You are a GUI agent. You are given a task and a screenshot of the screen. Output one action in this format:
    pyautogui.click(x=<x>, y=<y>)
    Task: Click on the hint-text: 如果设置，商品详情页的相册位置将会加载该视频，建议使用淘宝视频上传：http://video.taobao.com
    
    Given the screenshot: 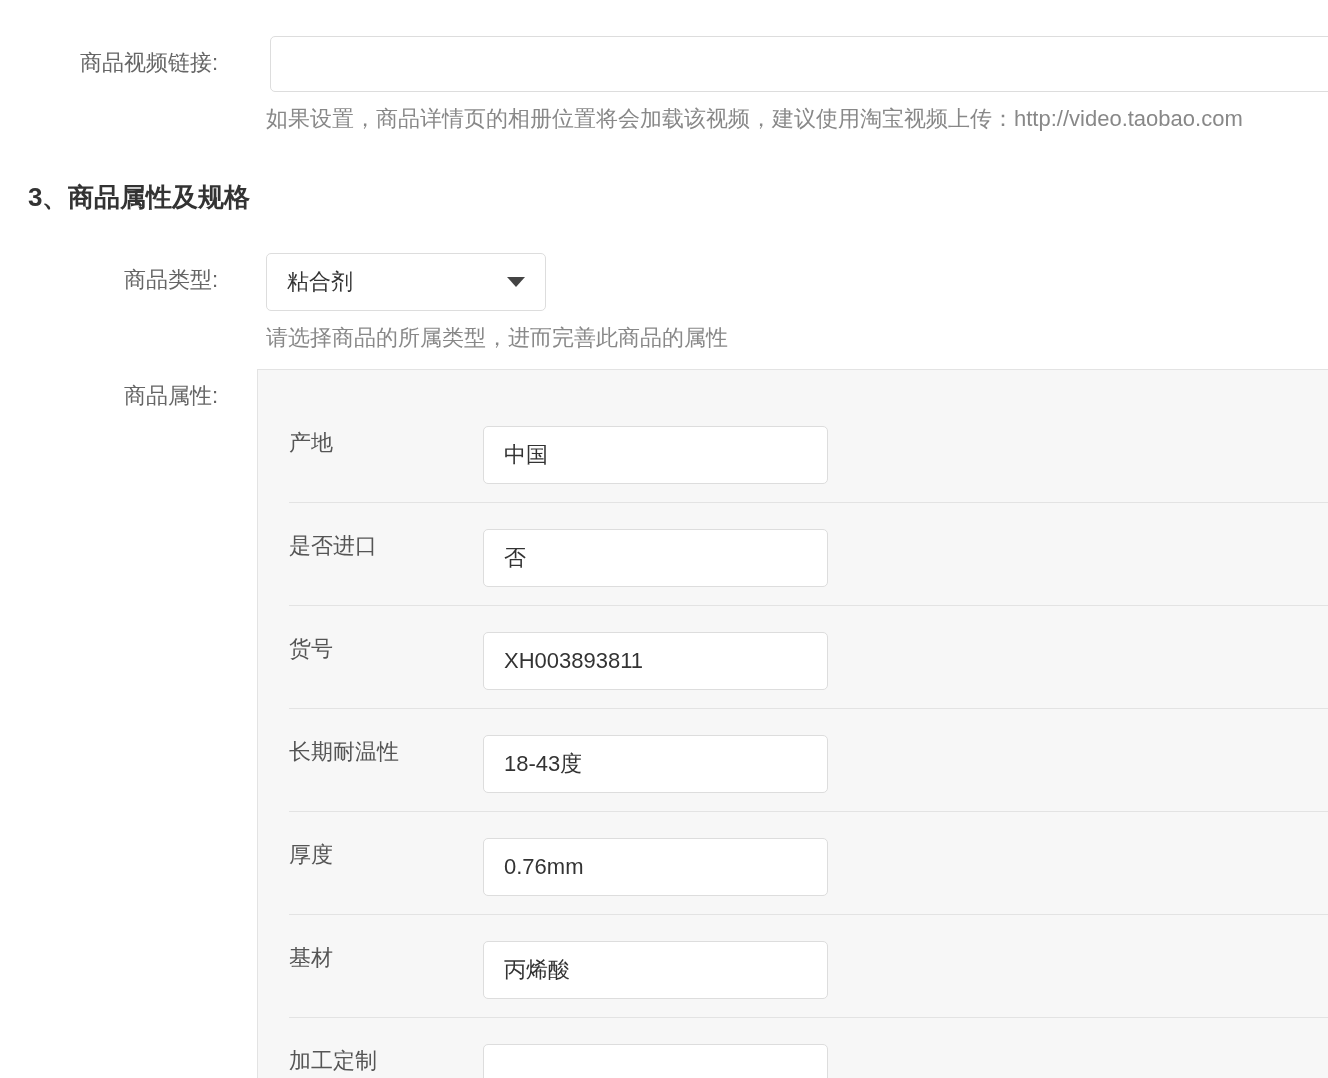 What is the action you would take?
    pyautogui.click(x=755, y=119)
    